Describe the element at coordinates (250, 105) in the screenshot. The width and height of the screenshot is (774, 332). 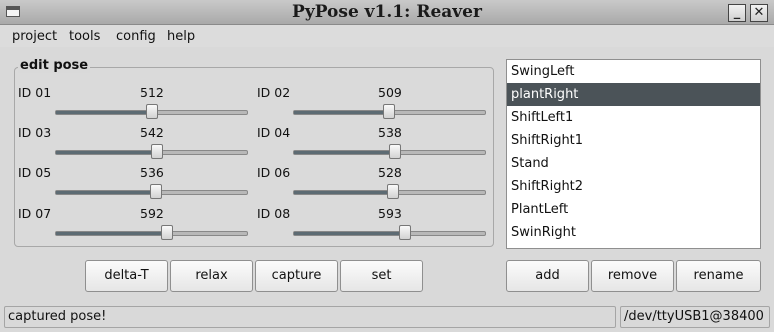
I see `servo-slider-row: ID 02 509` at that location.